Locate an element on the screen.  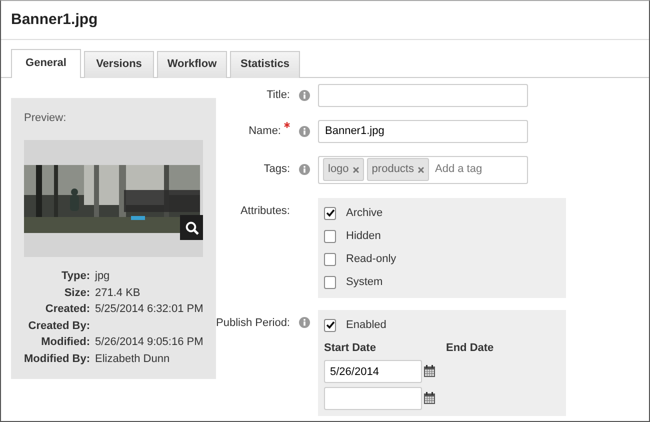
column-heading: End Date is located at coordinates (470, 348).